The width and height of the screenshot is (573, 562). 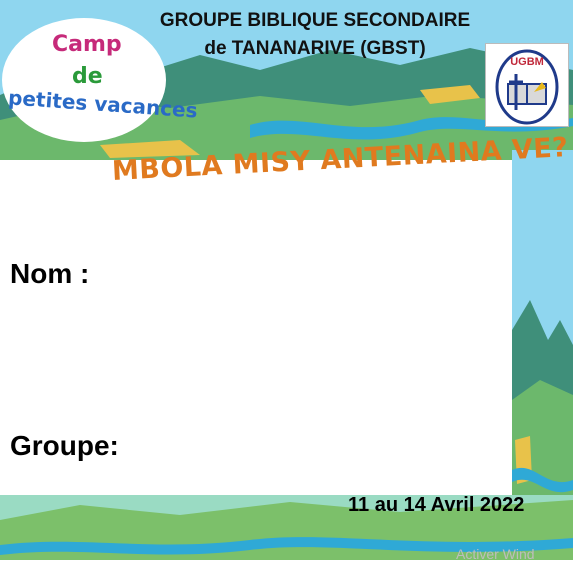 What do you see at coordinates (527, 85) in the screenshot?
I see `org-logo: UGBM` at bounding box center [527, 85].